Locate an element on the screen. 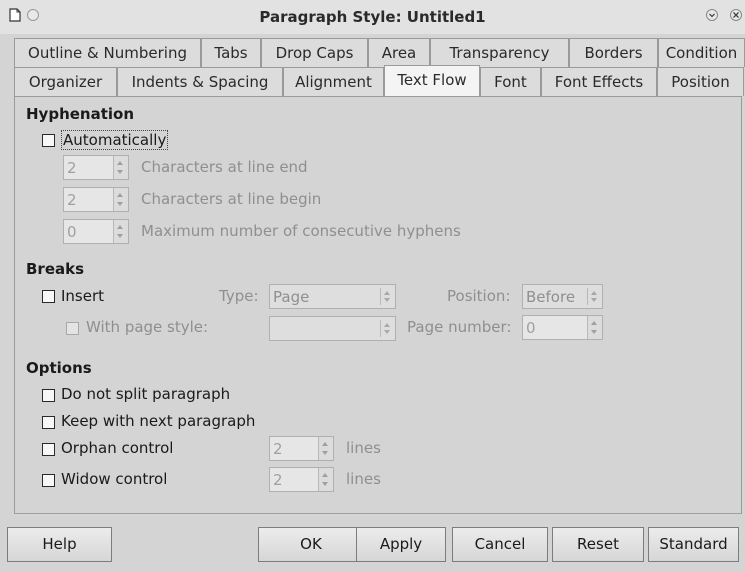  insert-label: Insert is located at coordinates (83, 296).